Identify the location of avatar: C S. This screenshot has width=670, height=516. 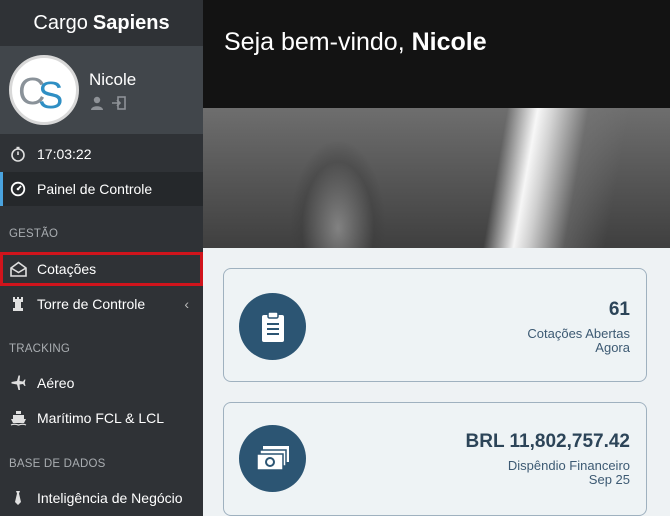
(44, 90).